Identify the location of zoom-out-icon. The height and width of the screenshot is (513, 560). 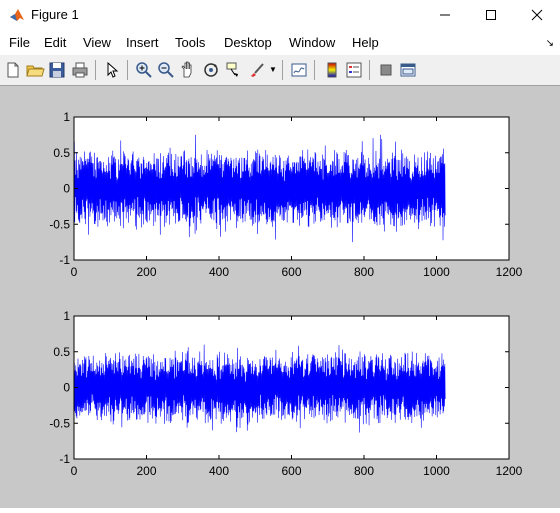
(166, 70).